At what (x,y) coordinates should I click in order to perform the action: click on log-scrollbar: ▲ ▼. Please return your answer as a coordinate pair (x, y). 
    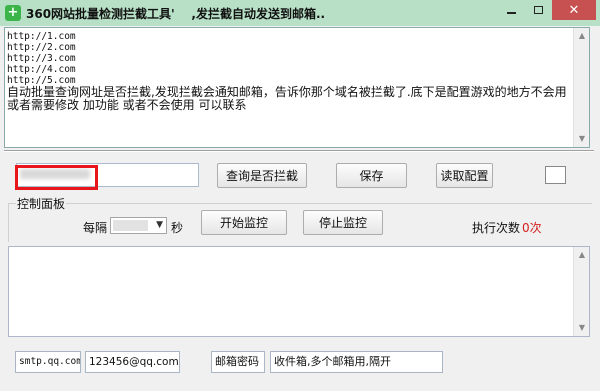
    Looking at the image, I should click on (581, 291).